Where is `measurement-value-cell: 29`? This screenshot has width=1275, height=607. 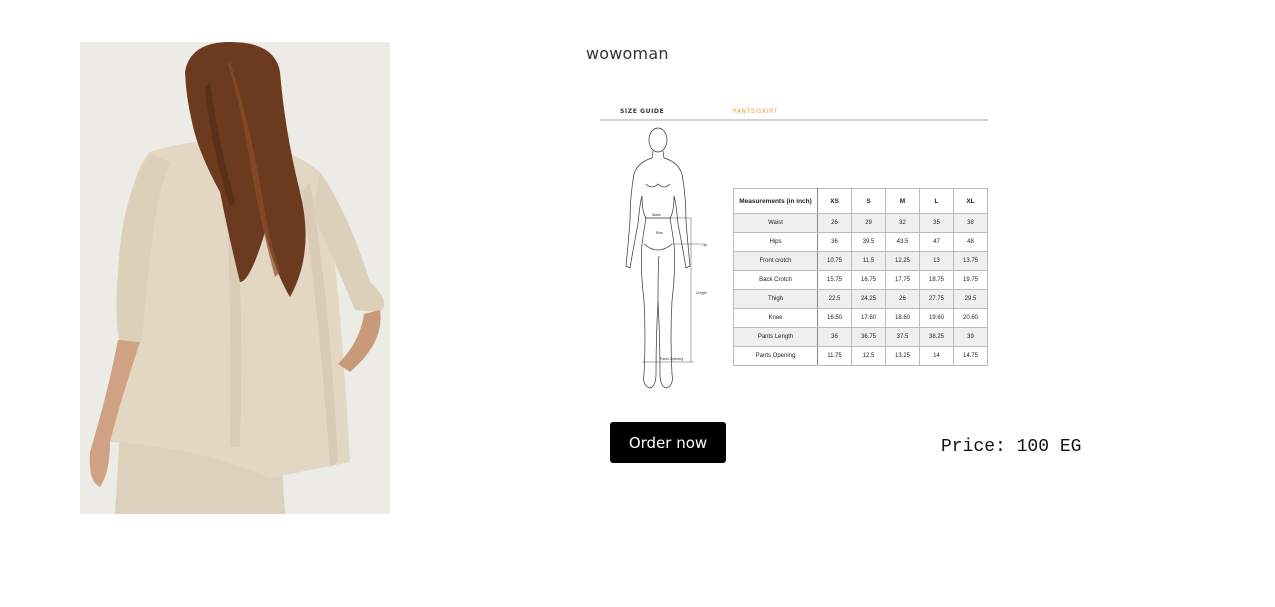
measurement-value-cell: 29 is located at coordinates (868, 223).